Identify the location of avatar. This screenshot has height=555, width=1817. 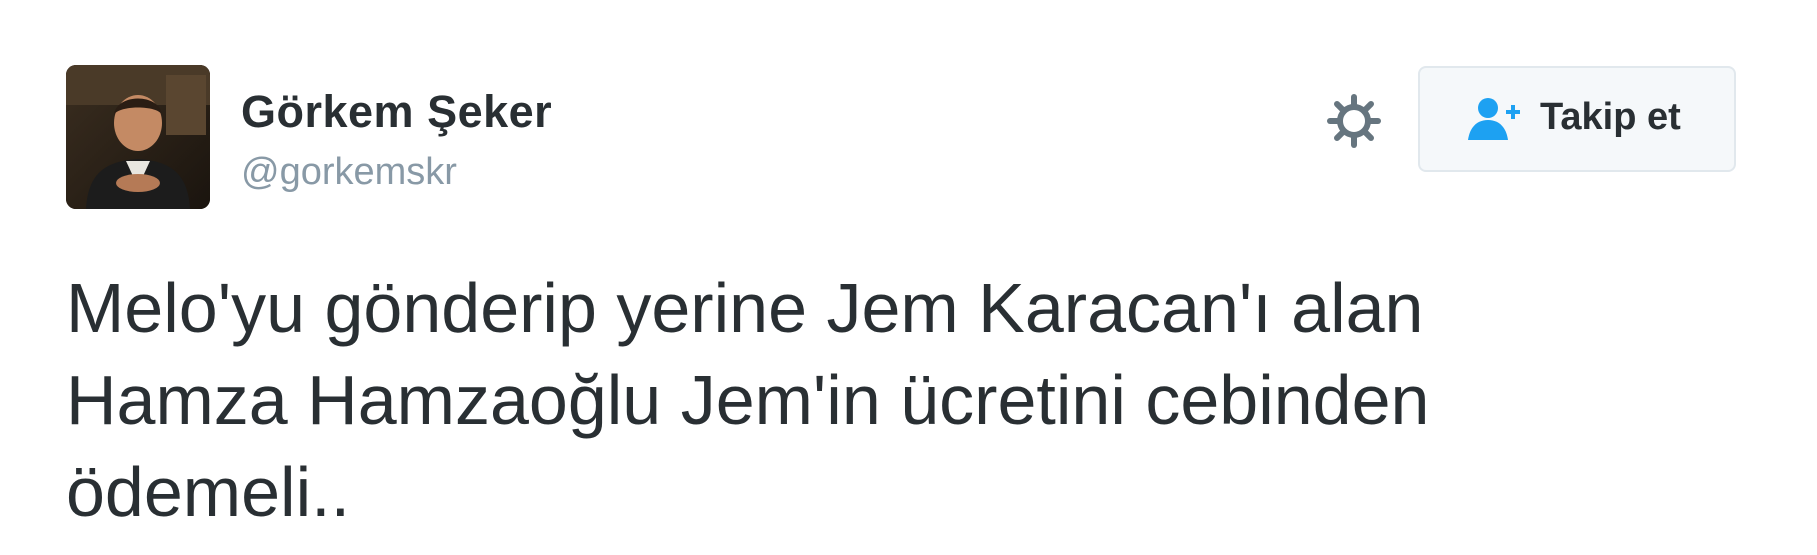
(138, 137).